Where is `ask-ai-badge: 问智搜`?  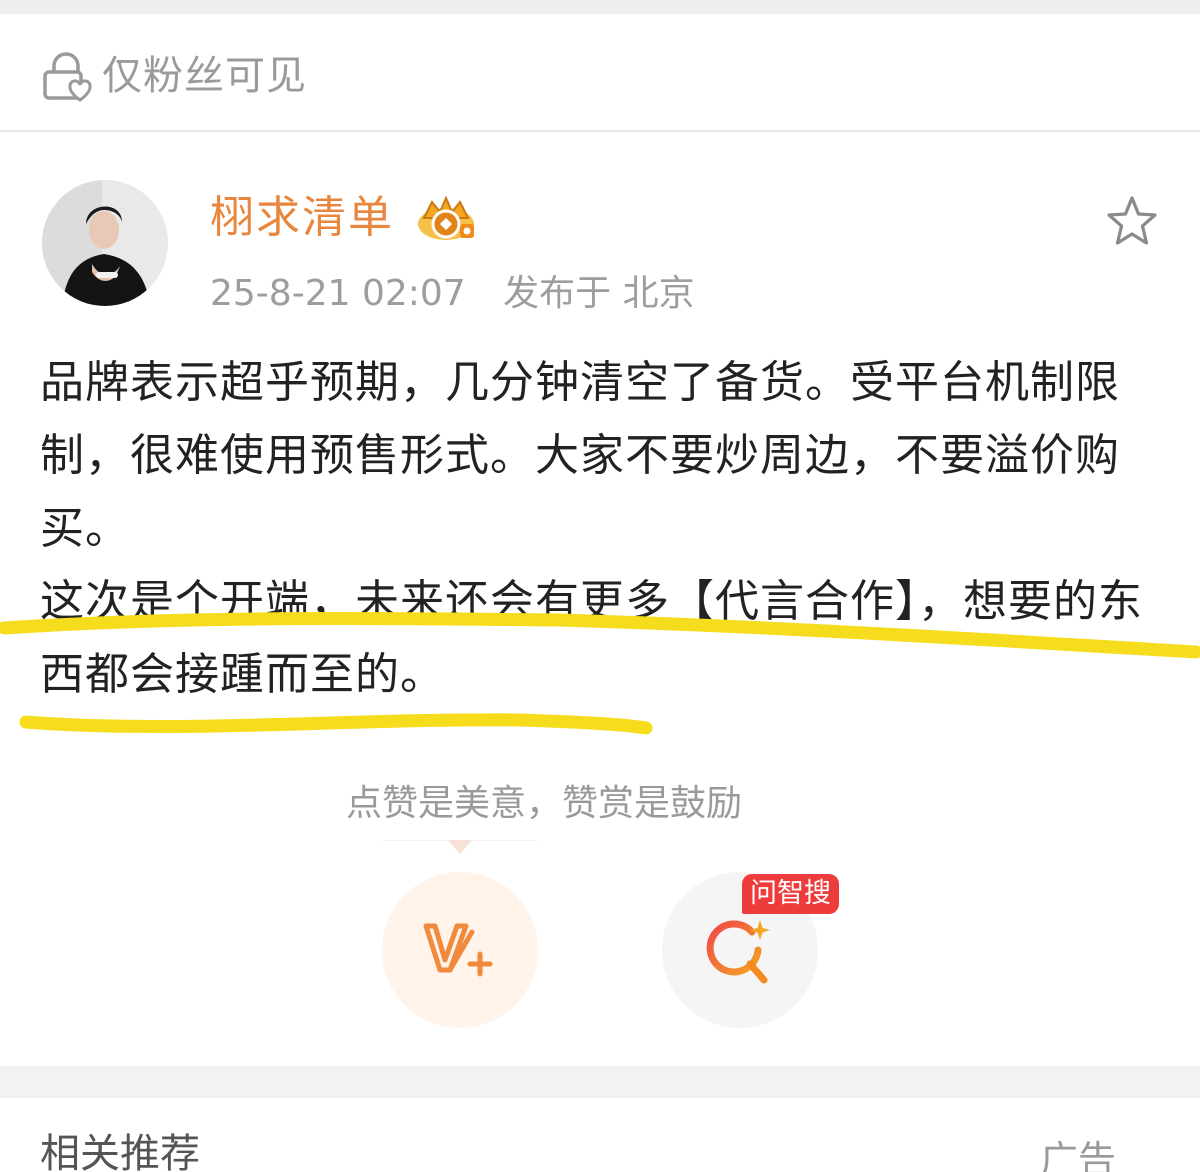 ask-ai-badge: 问智搜 is located at coordinates (790, 894).